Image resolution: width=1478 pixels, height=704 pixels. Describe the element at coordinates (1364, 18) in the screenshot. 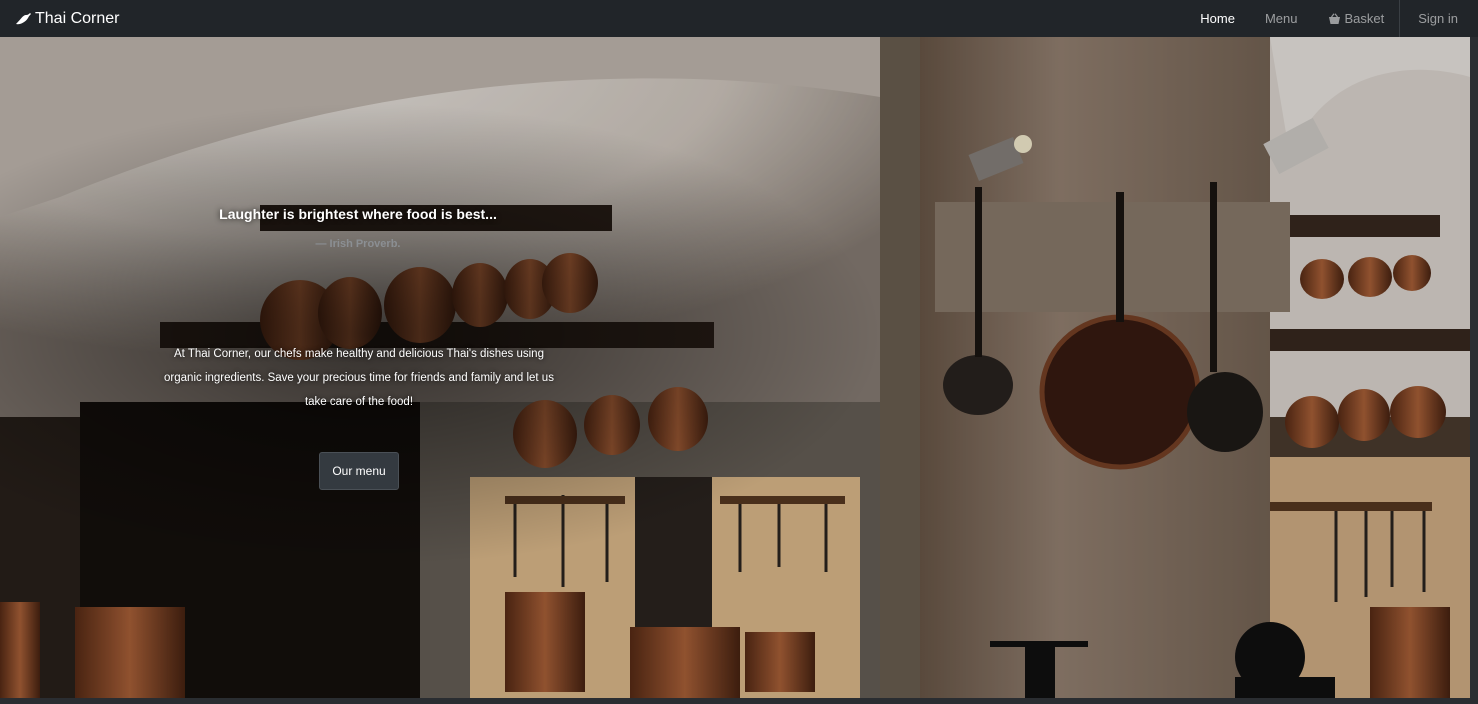

I see `basket-label: Basket` at that location.